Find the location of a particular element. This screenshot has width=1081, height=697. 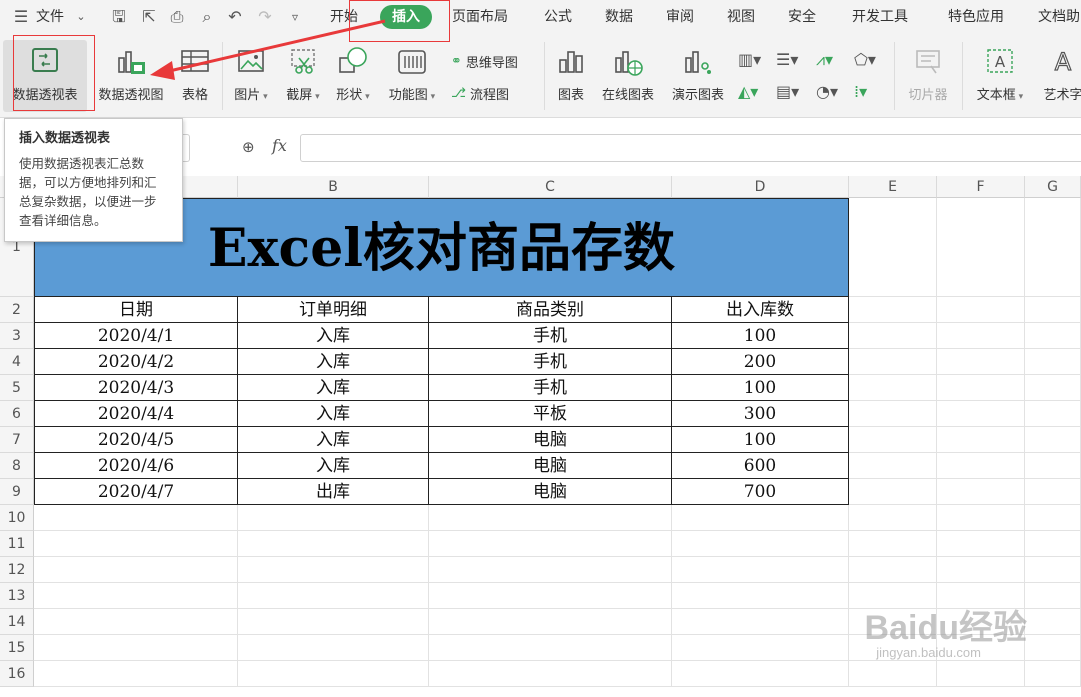

formula-input is located at coordinates (690, 148).